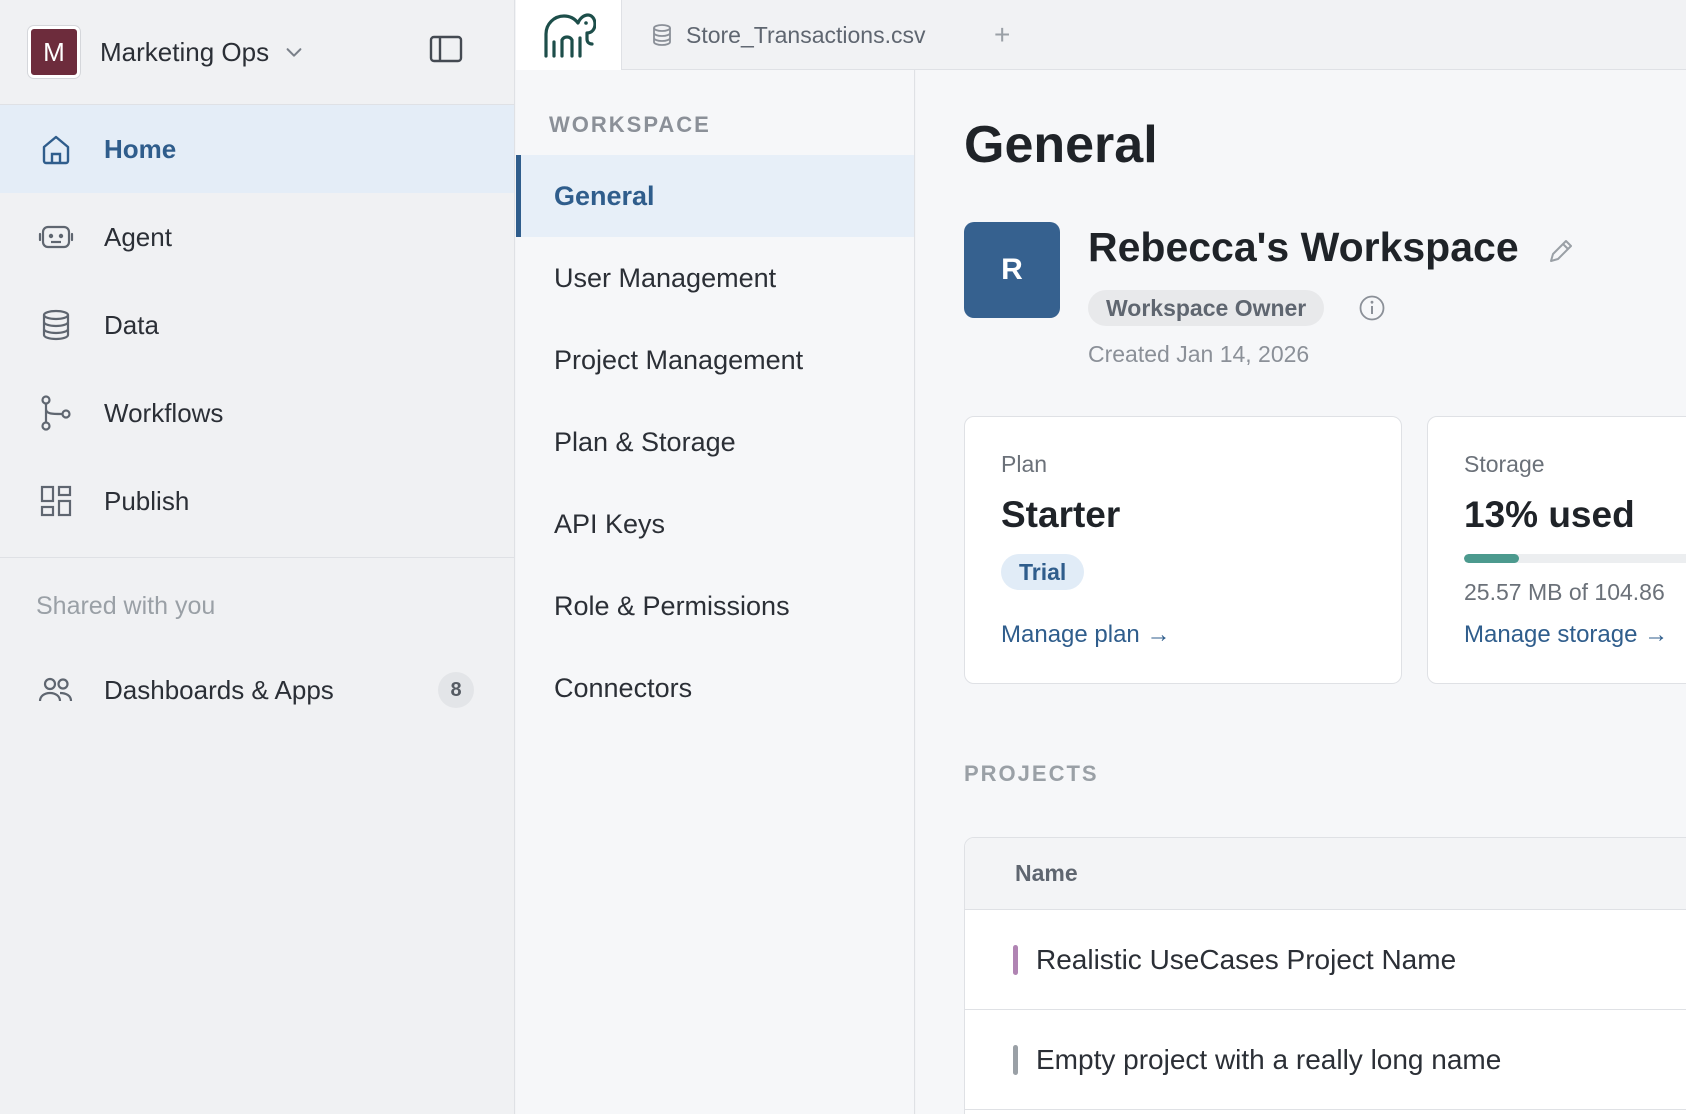  What do you see at coordinates (56, 413) in the screenshot?
I see `workflow-icon` at bounding box center [56, 413].